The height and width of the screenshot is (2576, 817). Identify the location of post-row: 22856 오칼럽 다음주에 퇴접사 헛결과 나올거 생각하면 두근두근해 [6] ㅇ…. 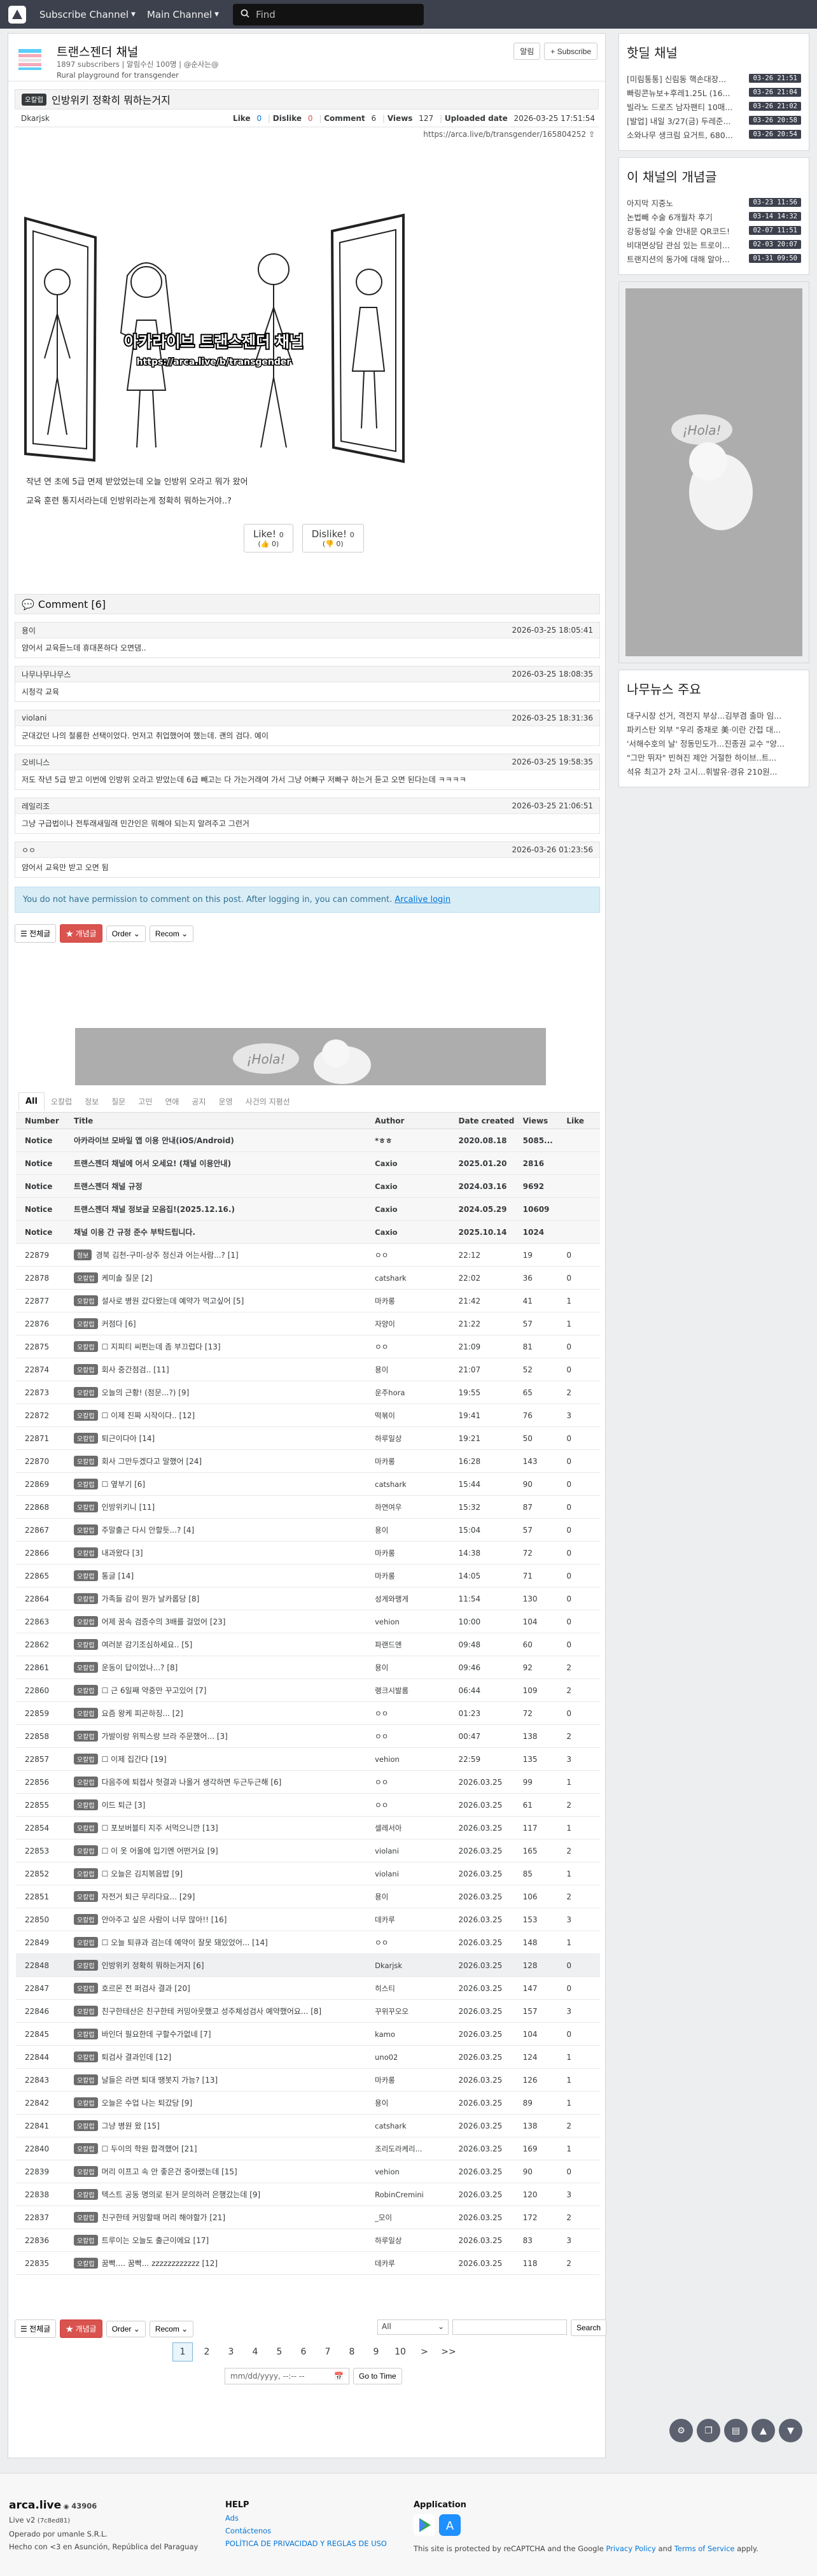
(308, 1782).